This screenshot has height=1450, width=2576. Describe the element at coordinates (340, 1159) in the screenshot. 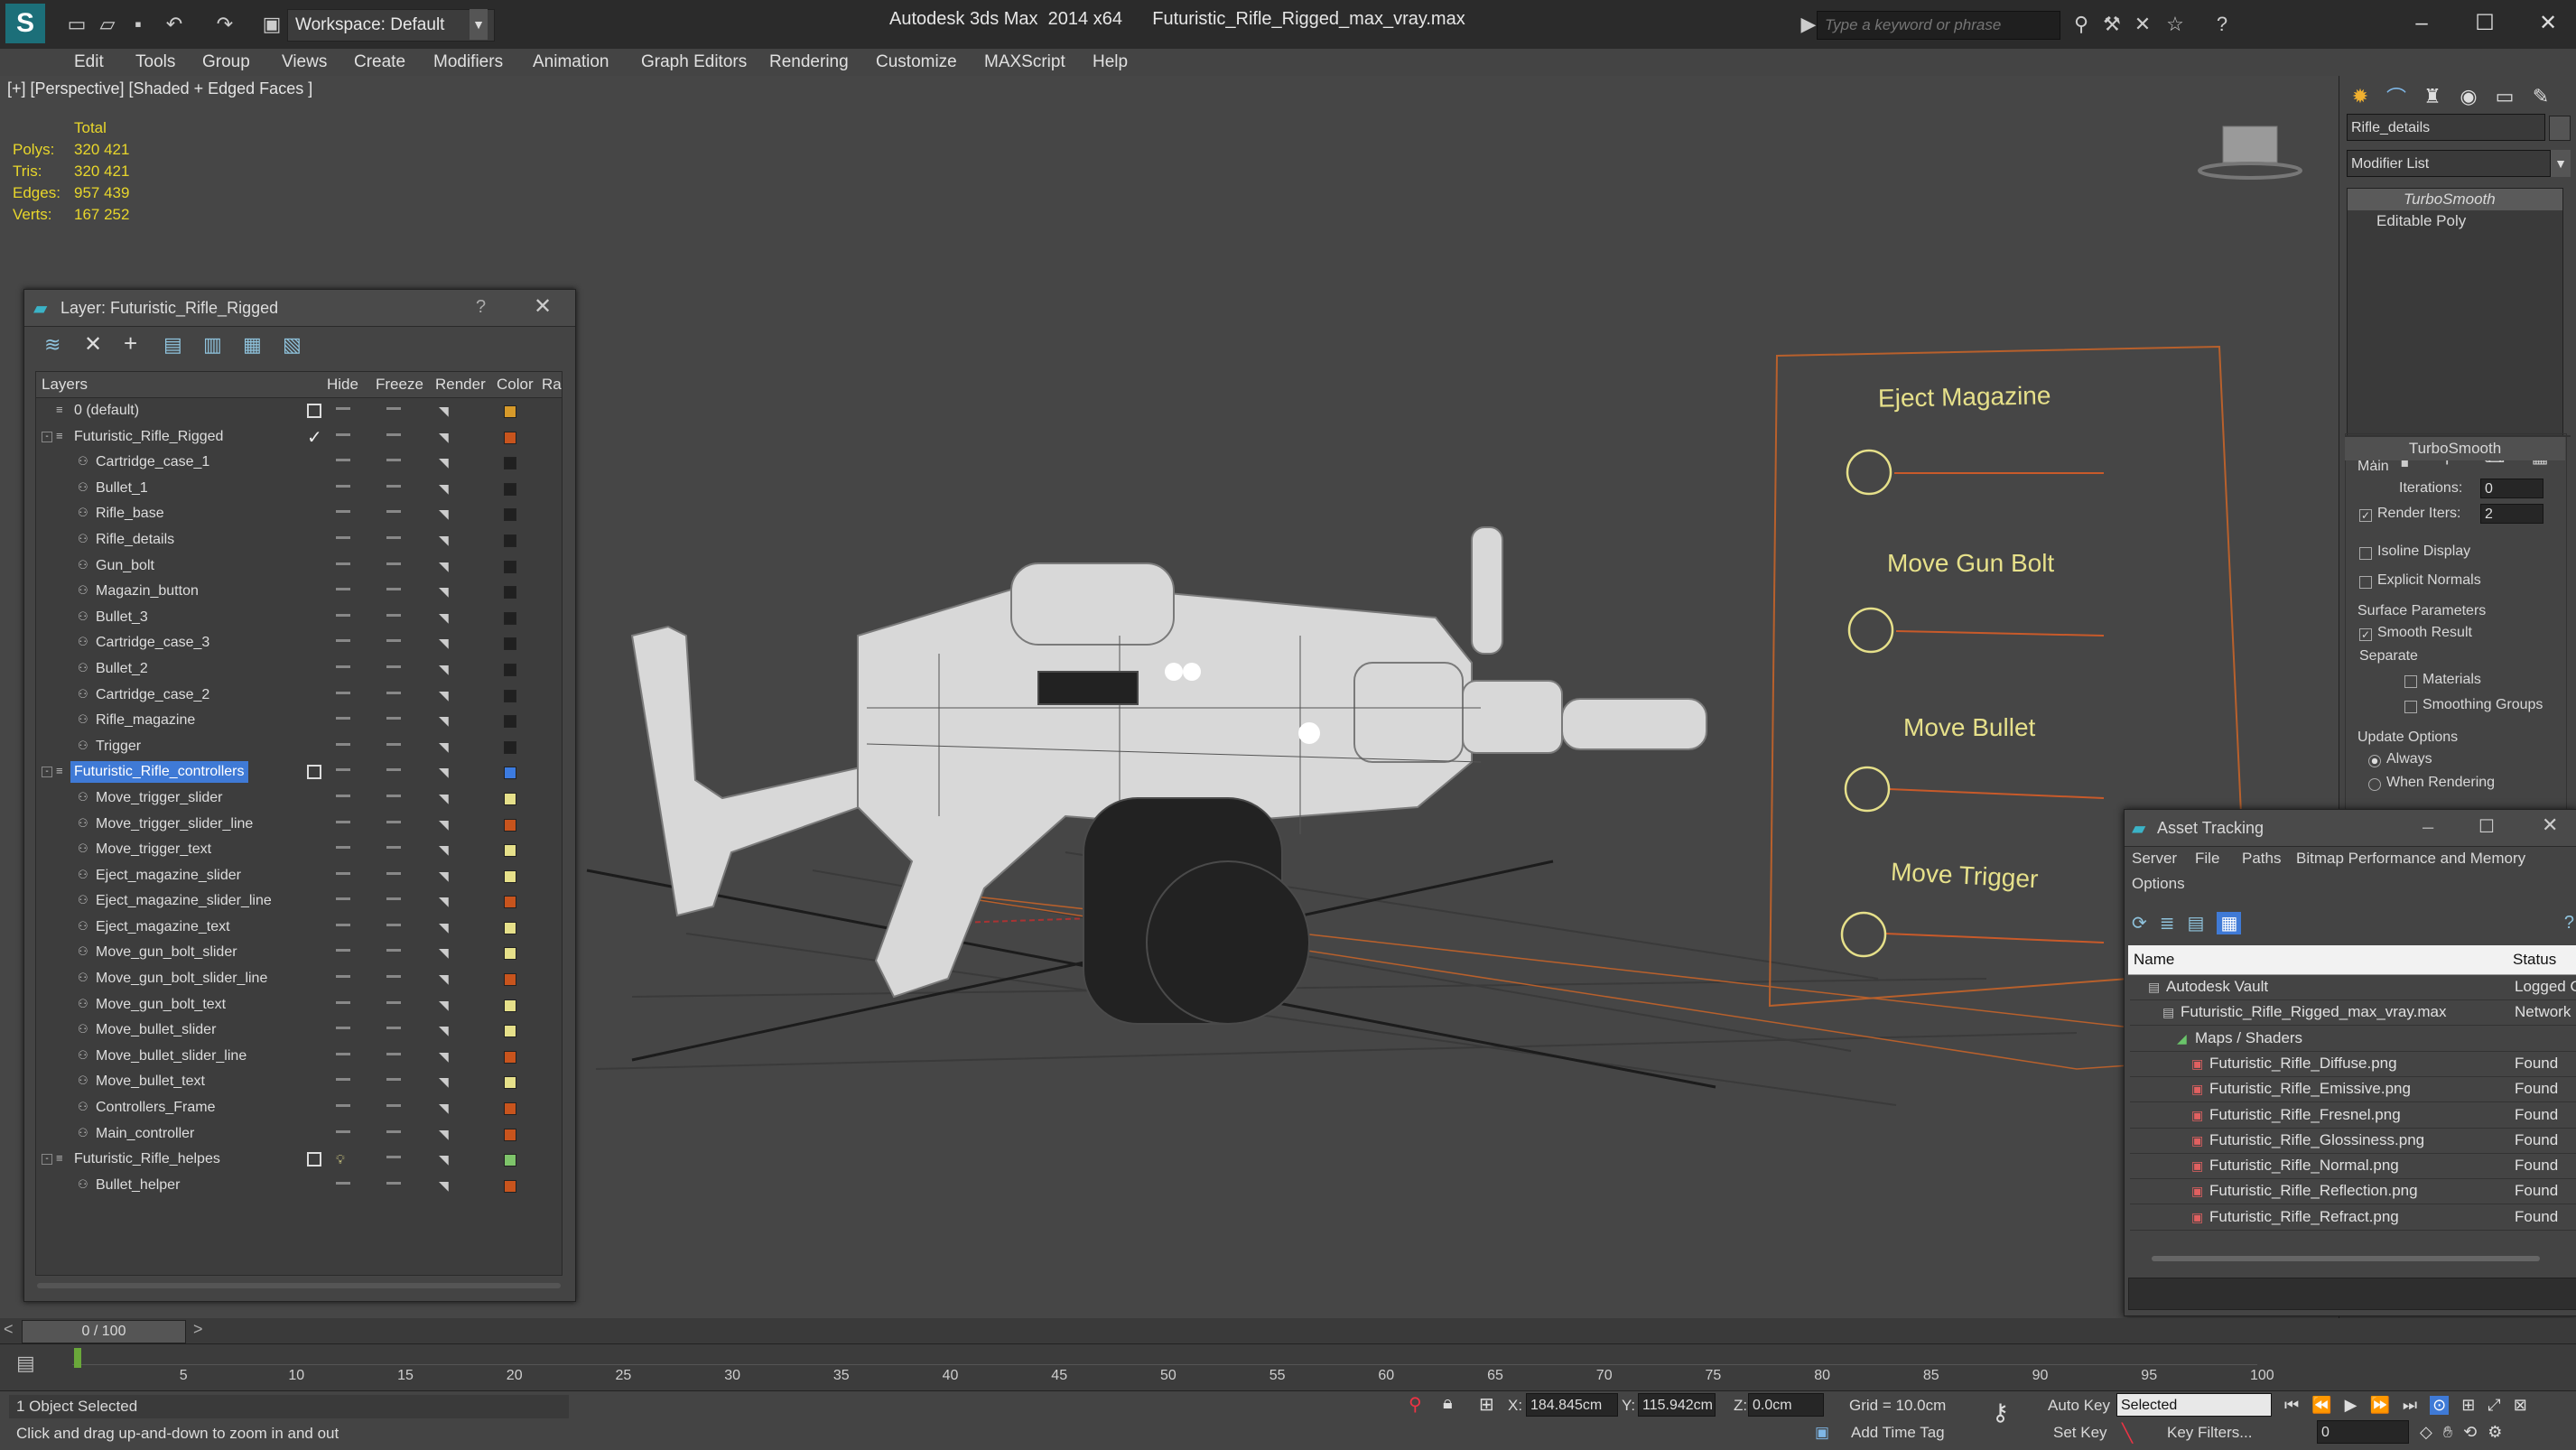

I see `hide-toggle-icon: 💡︎` at that location.